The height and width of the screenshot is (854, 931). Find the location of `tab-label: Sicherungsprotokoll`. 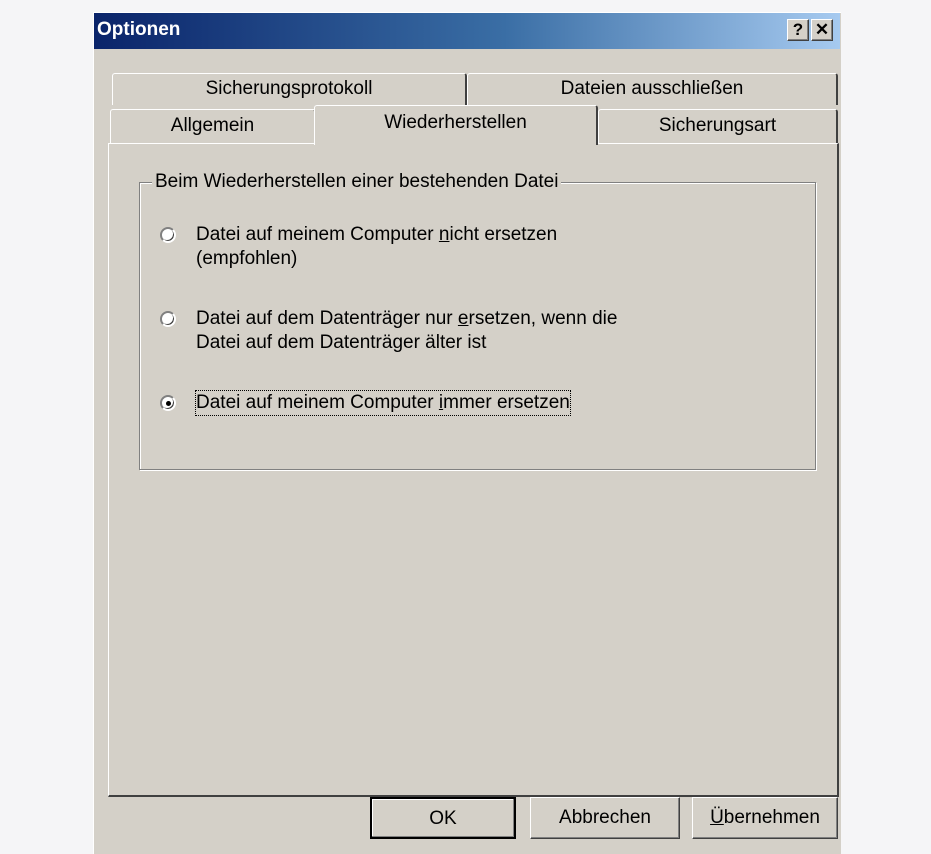

tab-label: Sicherungsprotokoll is located at coordinates (289, 88).